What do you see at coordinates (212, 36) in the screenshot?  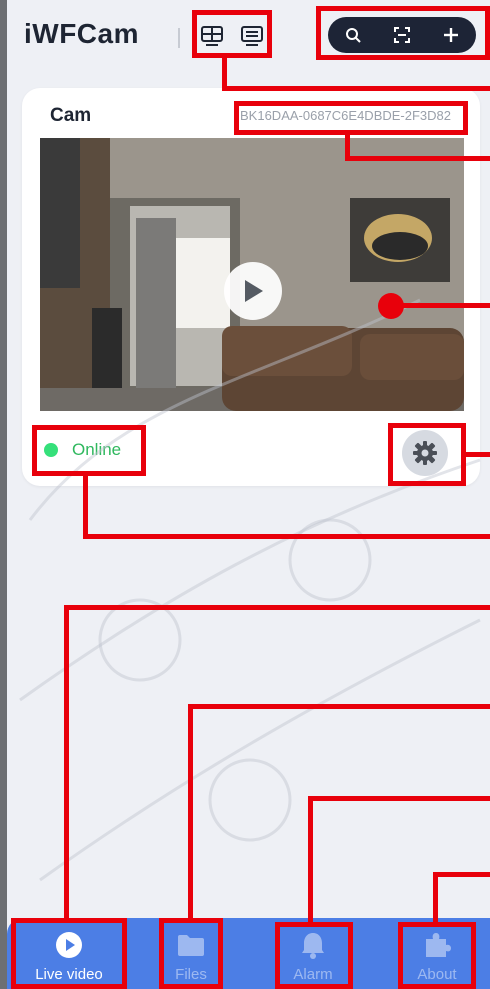 I see `grid-view-icon` at bounding box center [212, 36].